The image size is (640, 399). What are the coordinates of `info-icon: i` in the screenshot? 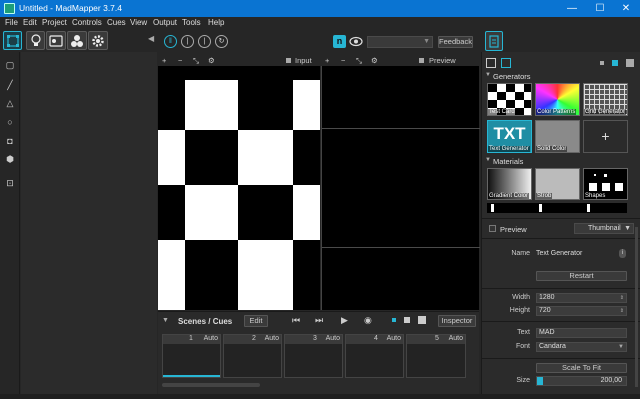 It's located at (622, 253).